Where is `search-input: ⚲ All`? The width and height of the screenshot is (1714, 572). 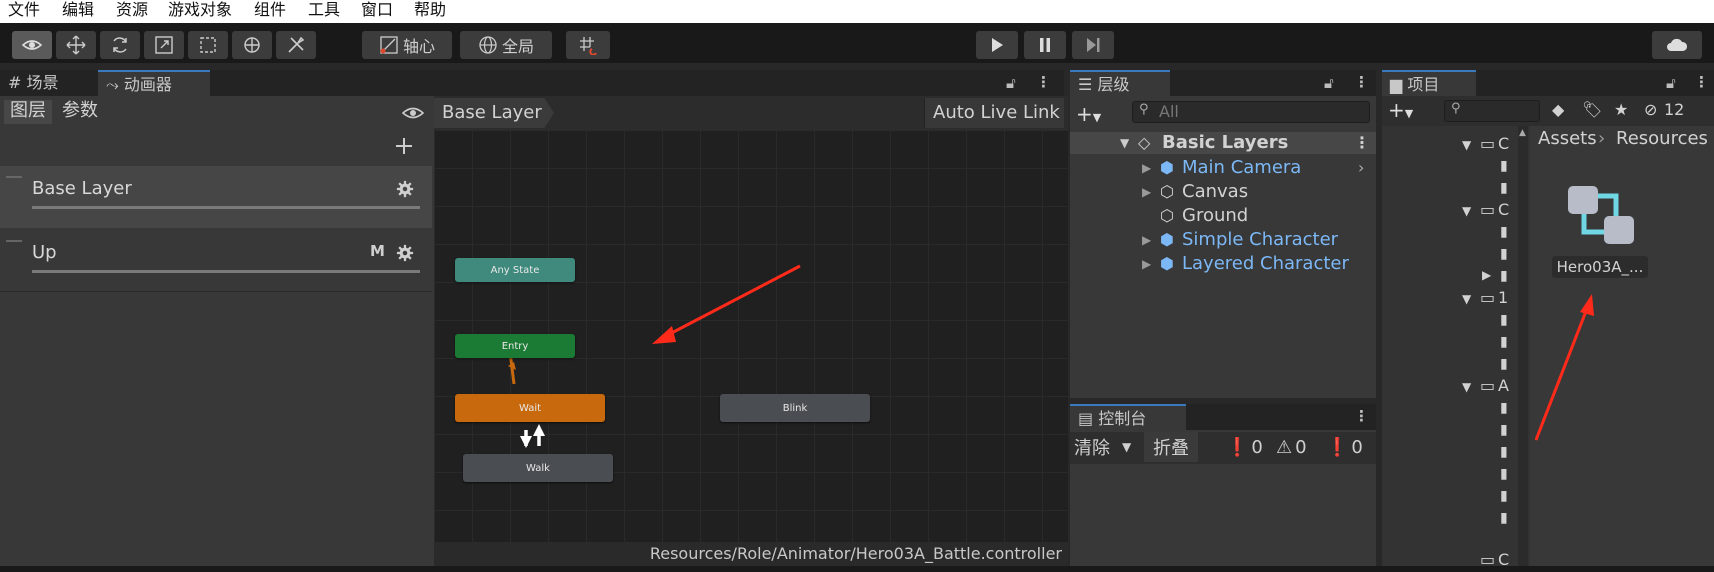 search-input: ⚲ All is located at coordinates (1251, 112).